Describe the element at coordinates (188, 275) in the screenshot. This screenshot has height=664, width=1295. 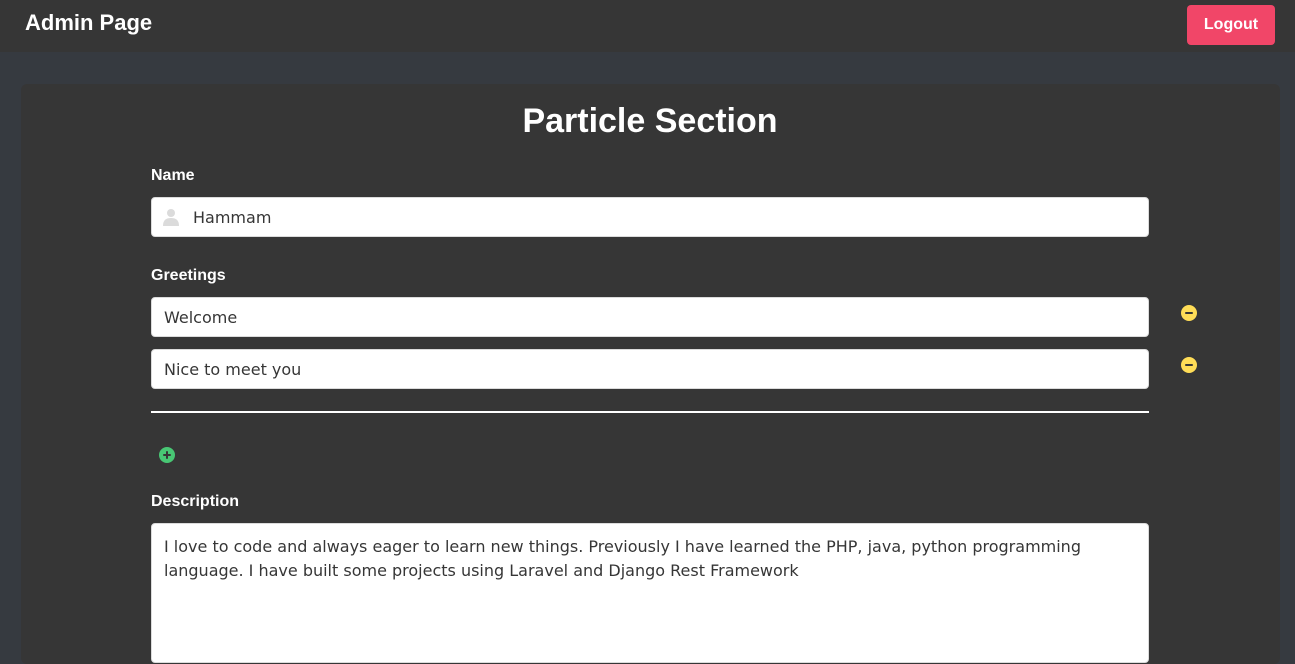
I see `greetings-label: Greetings` at that location.